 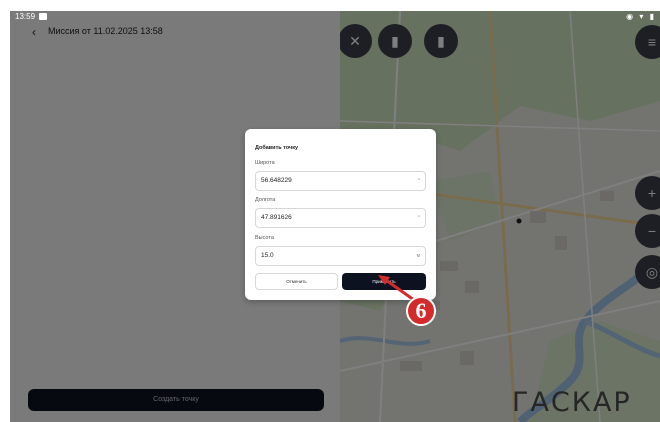 What do you see at coordinates (396, 288) in the screenshot?
I see `callout-arrow` at bounding box center [396, 288].